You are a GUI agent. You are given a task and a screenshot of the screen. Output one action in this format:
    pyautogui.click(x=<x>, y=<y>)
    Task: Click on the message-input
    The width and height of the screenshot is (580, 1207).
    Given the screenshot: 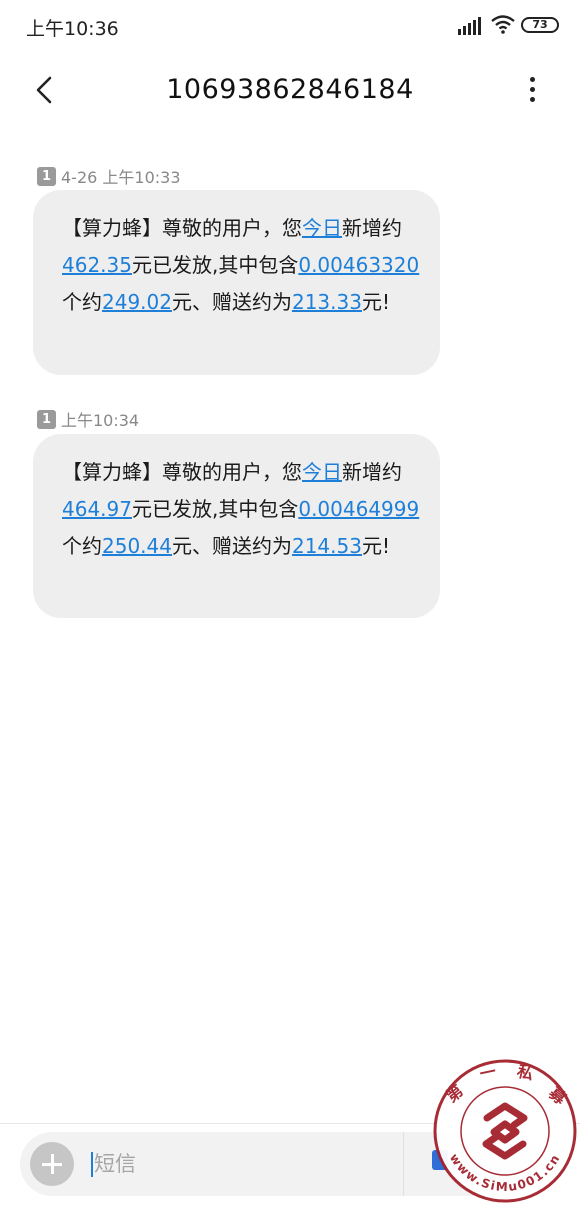 What is the action you would take?
    pyautogui.click(x=244, y=1164)
    